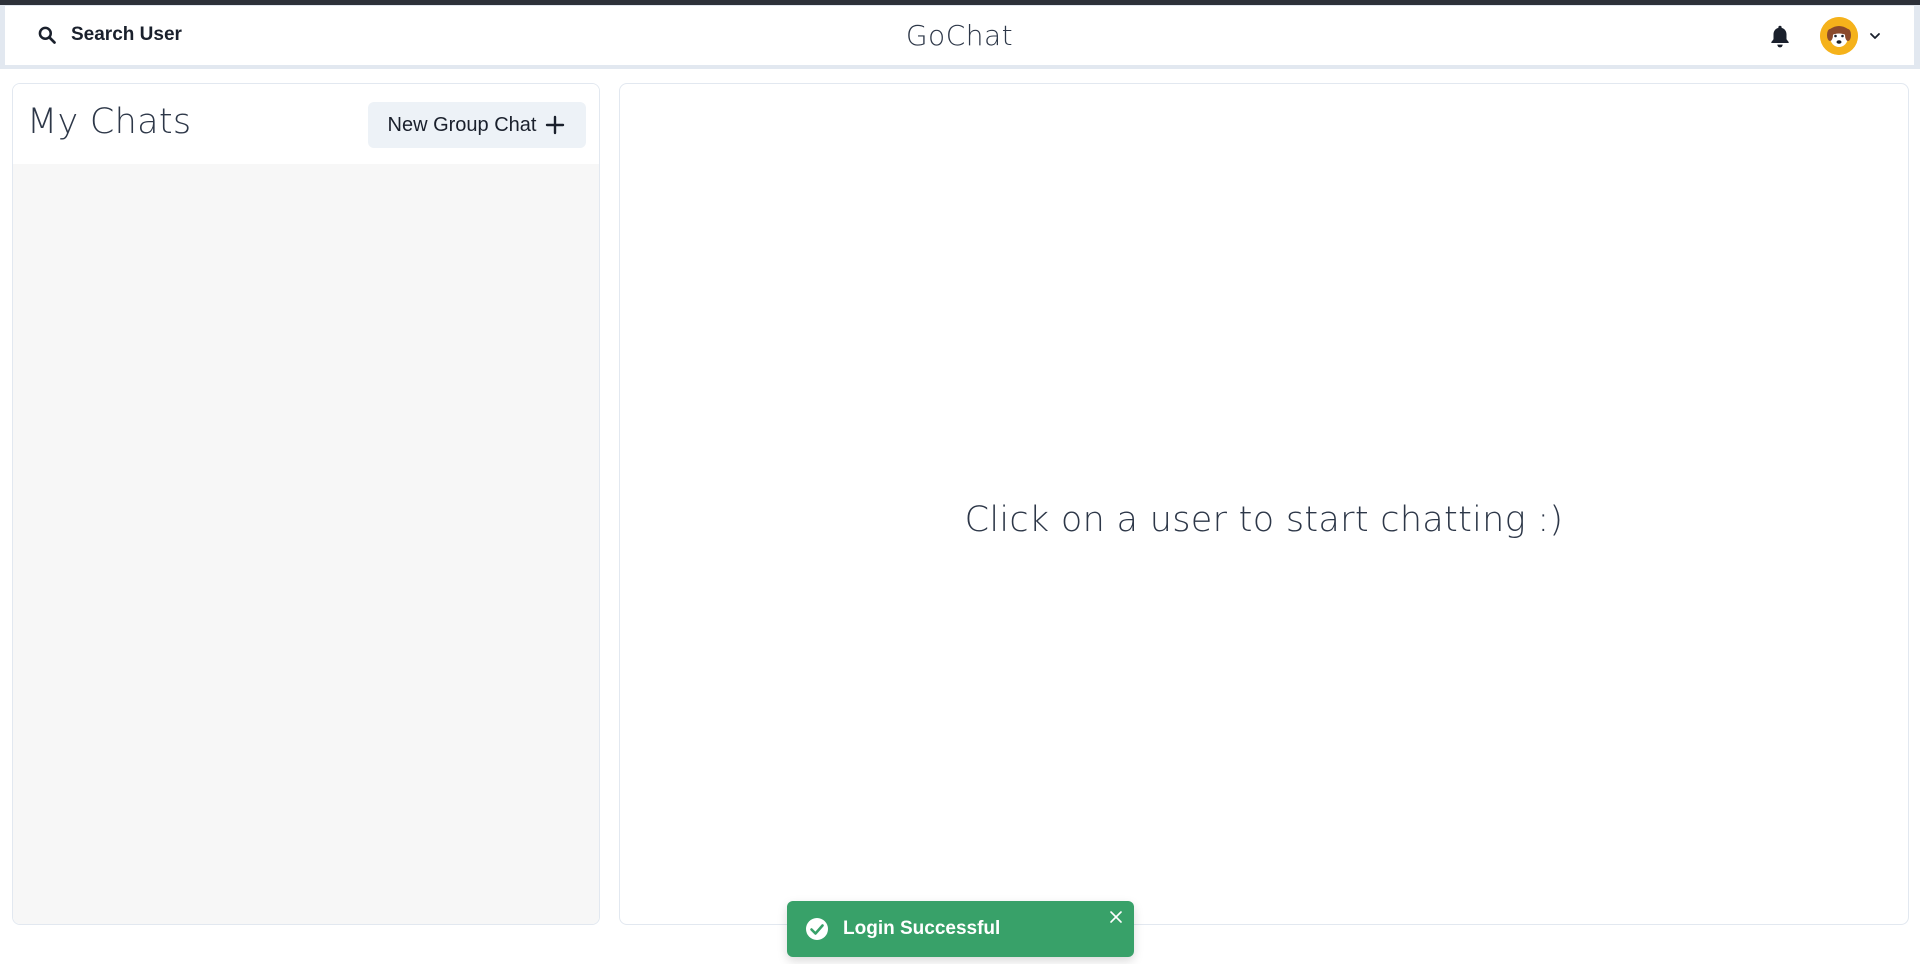  Describe the element at coordinates (109, 122) in the screenshot. I see `my-chats-title: My Chats` at that location.